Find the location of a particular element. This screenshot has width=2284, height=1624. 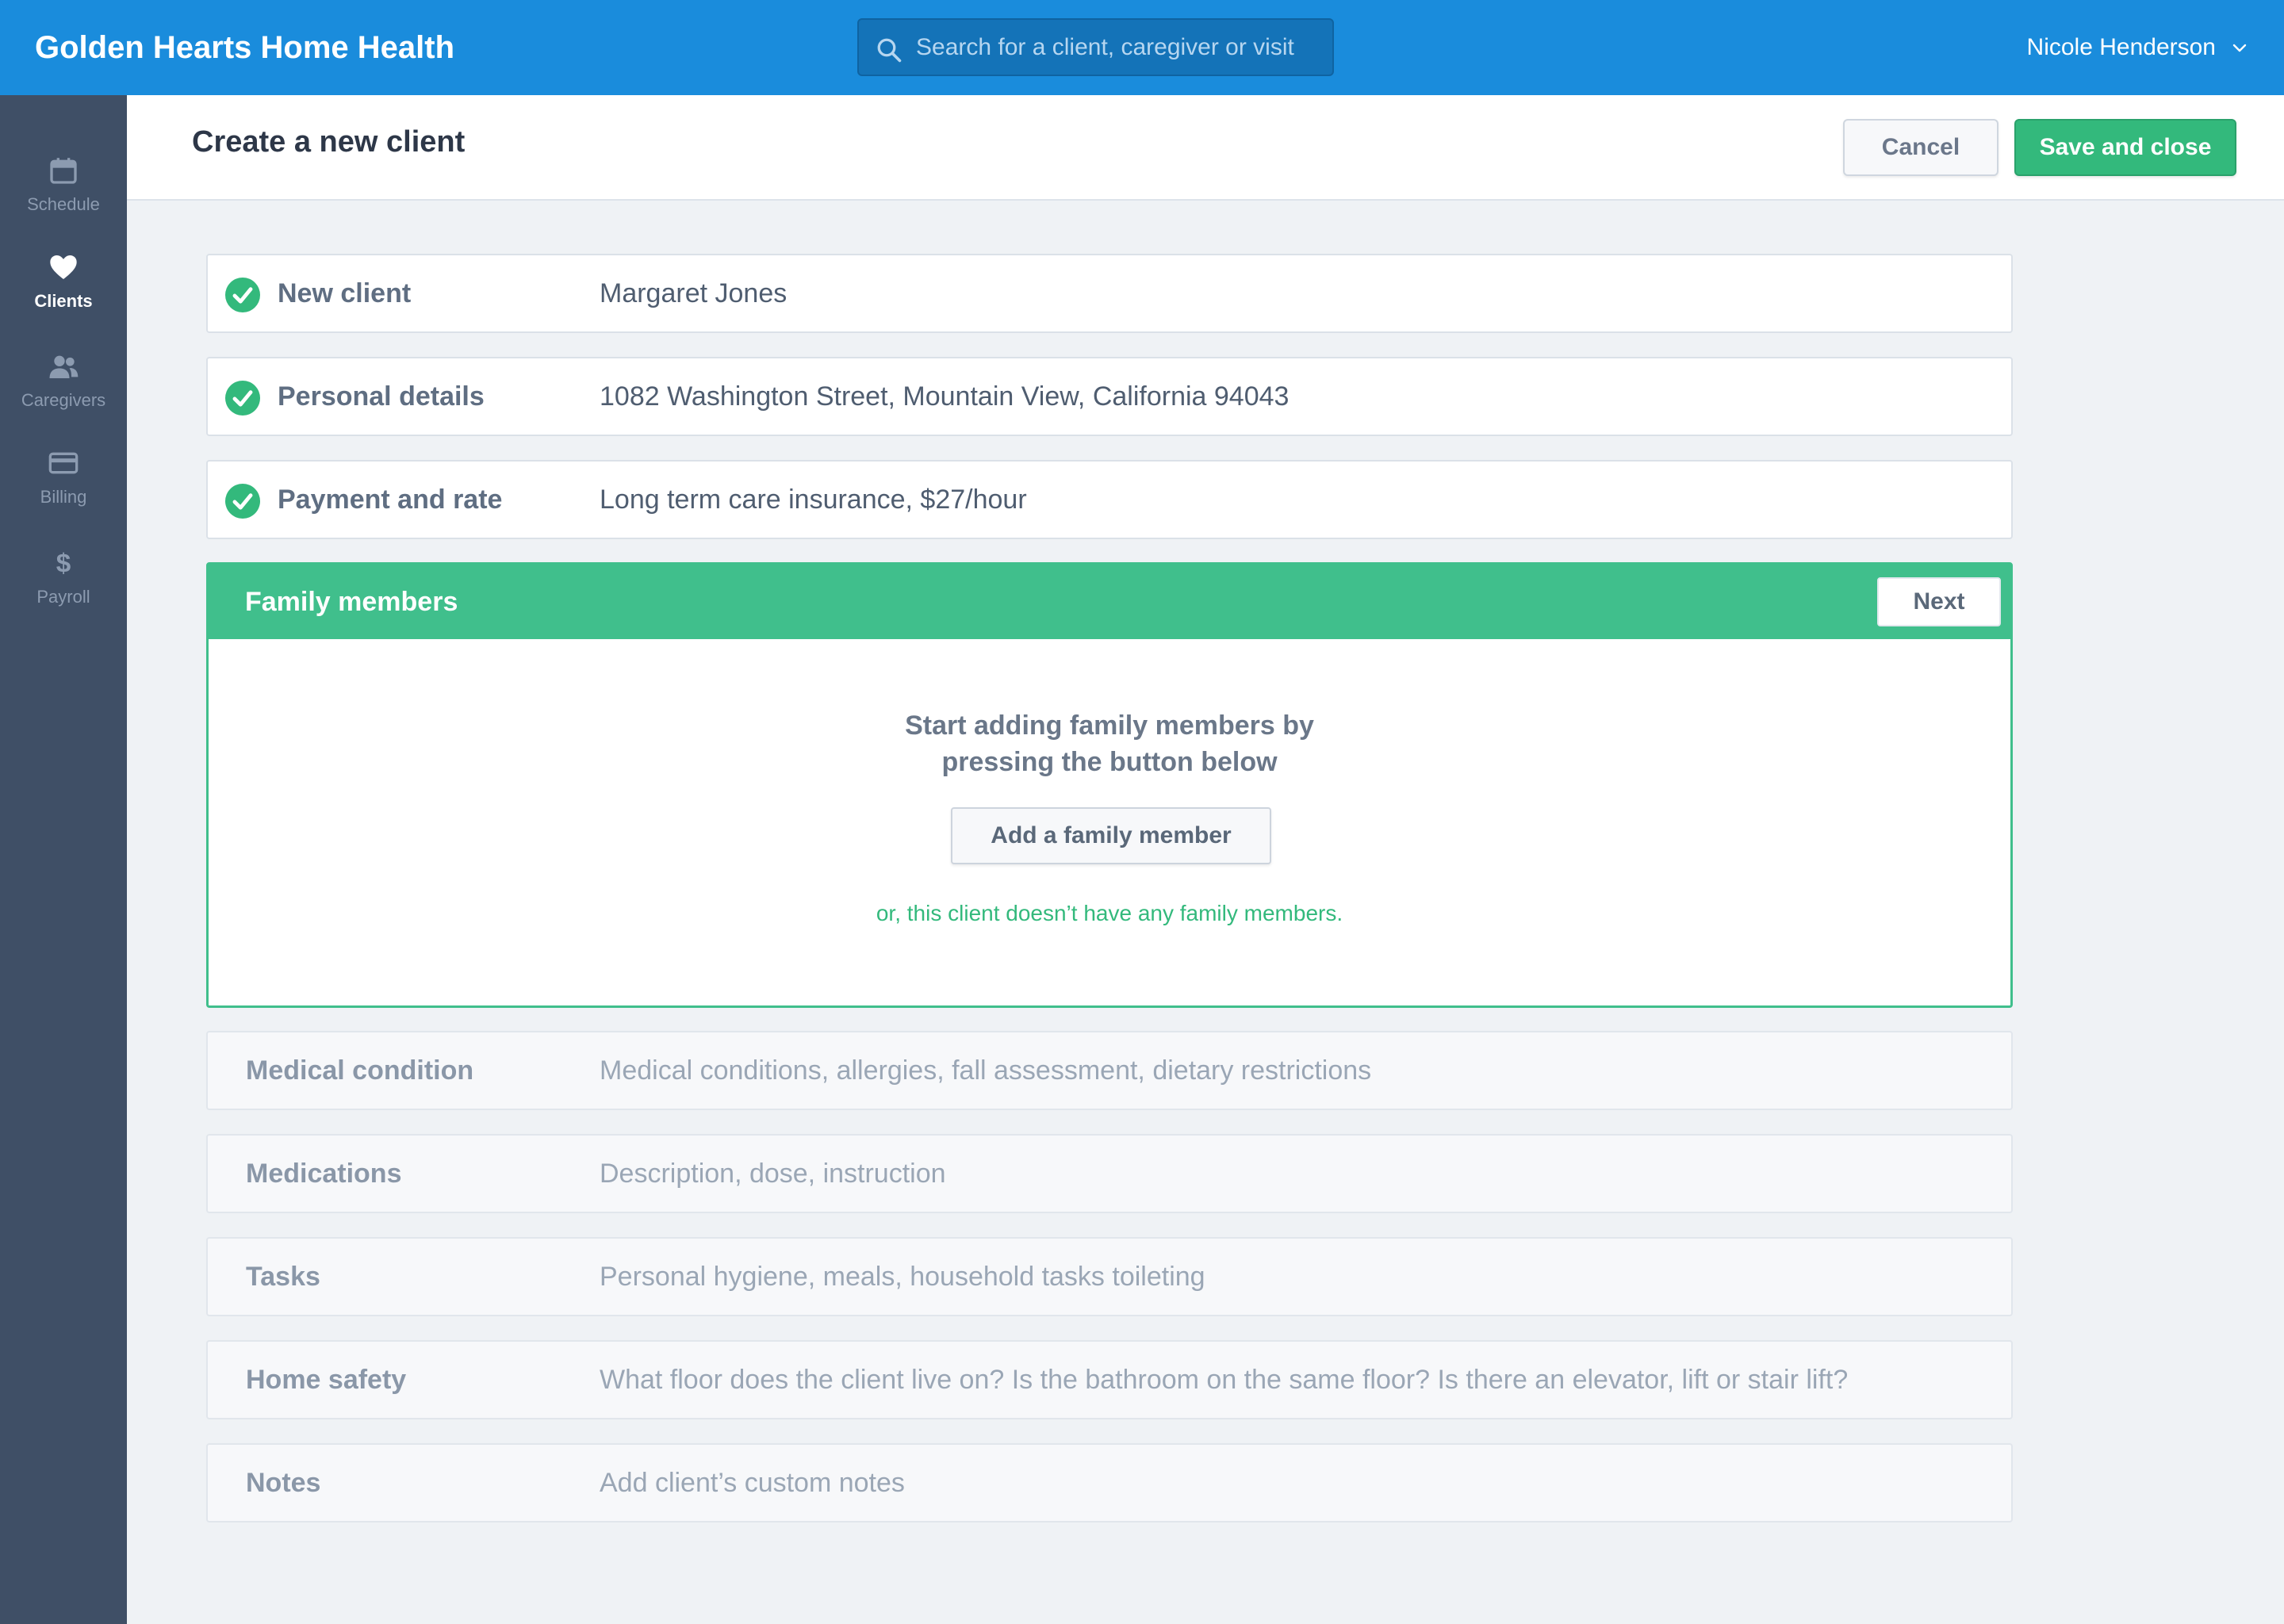

step-hint: Description, dose, instruction is located at coordinates (773, 1174).